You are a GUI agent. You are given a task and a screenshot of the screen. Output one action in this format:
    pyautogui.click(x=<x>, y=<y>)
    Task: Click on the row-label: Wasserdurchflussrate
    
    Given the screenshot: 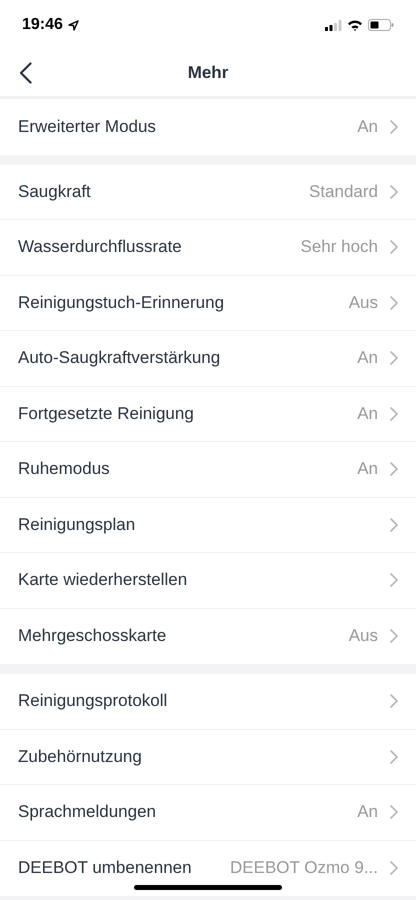 What is the action you would take?
    pyautogui.click(x=100, y=247)
    